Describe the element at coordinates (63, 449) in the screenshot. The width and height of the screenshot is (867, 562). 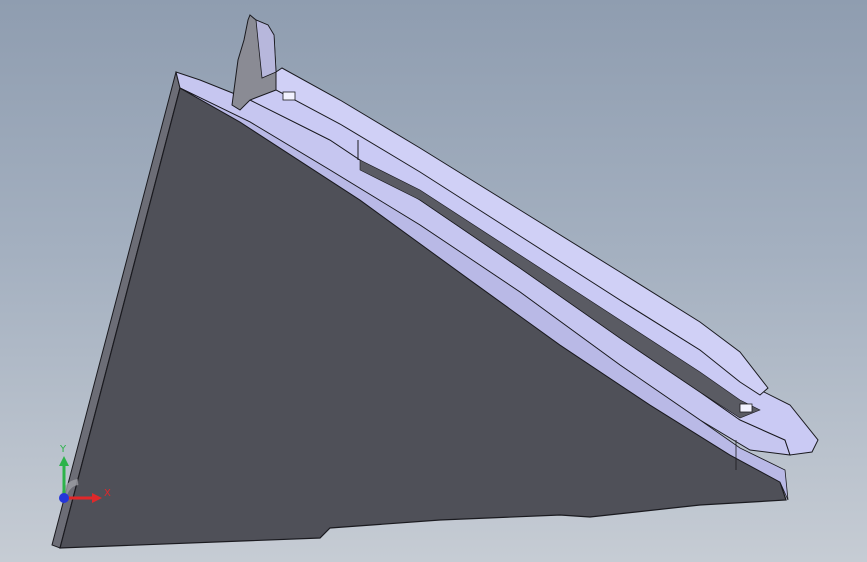
I see `triad-y-label: Y` at that location.